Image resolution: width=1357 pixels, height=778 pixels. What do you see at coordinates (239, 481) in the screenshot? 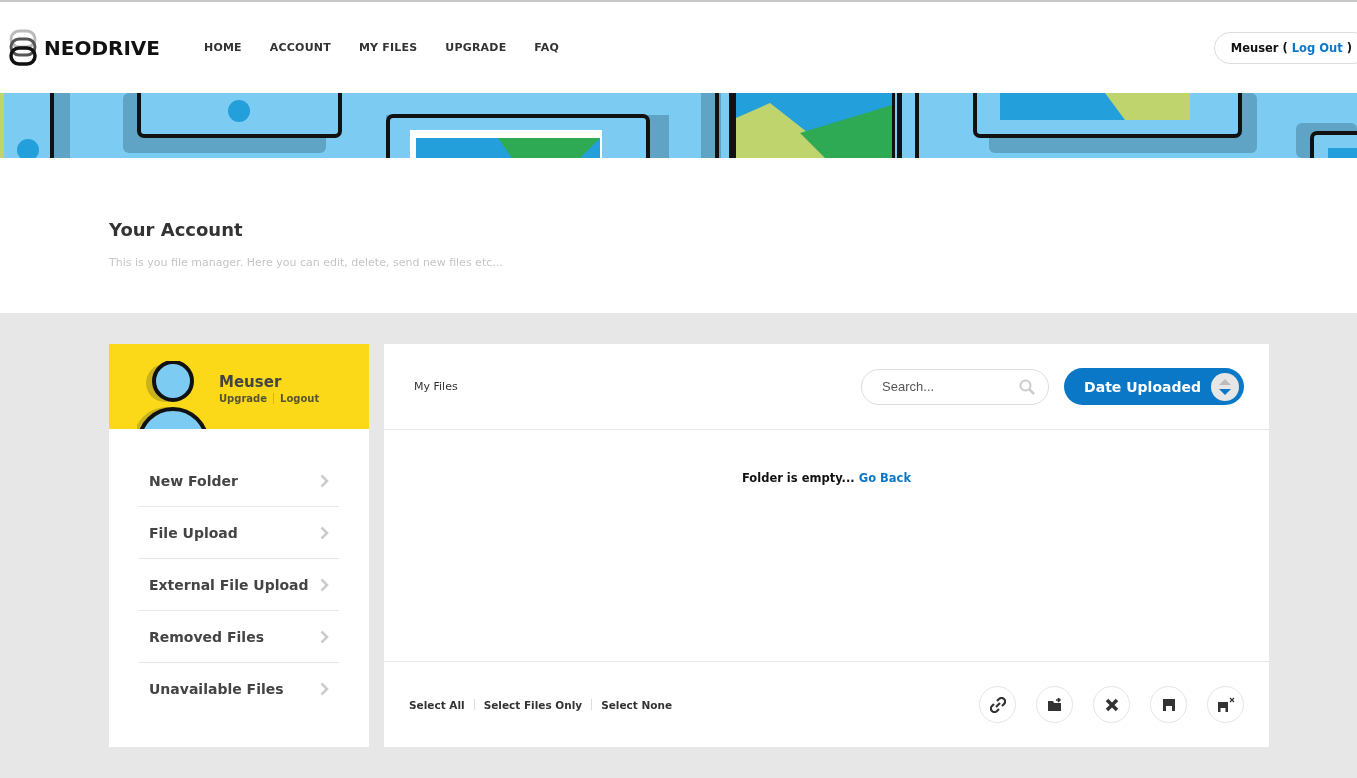
I see `sidebar-item: New Folder` at bounding box center [239, 481].